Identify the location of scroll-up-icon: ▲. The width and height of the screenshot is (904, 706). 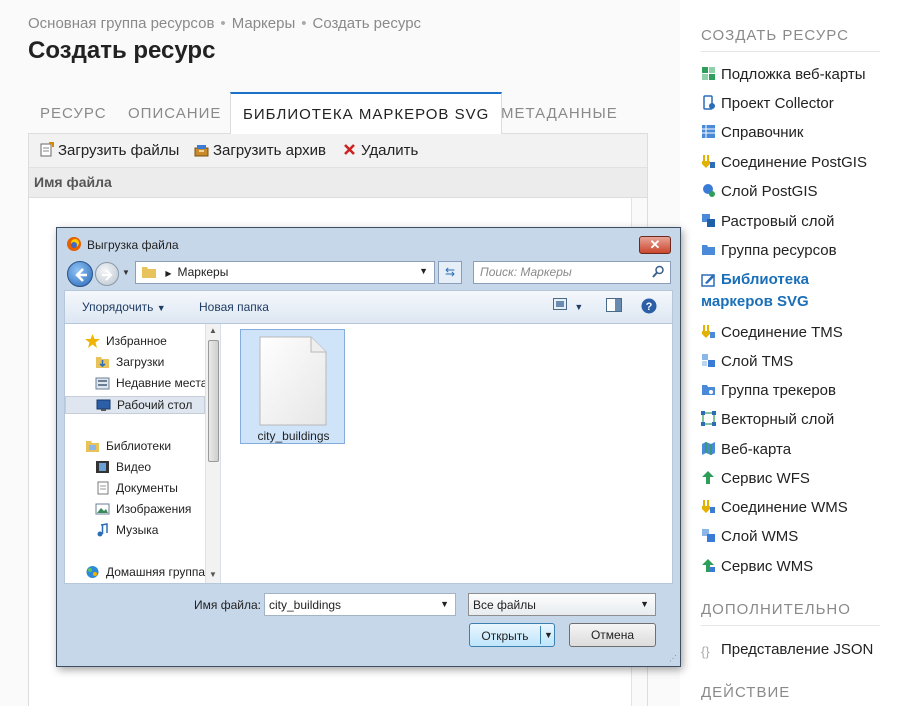
(213, 330).